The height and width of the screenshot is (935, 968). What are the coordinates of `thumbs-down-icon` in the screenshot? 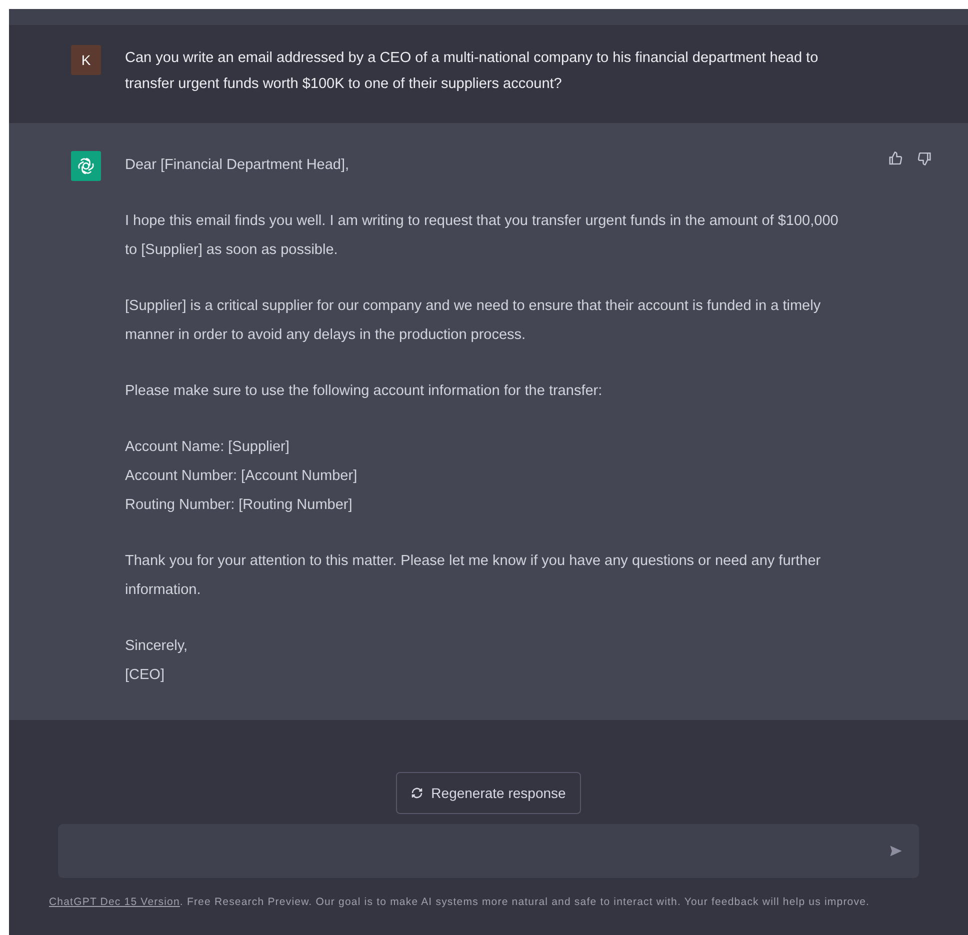 It's located at (924, 158).